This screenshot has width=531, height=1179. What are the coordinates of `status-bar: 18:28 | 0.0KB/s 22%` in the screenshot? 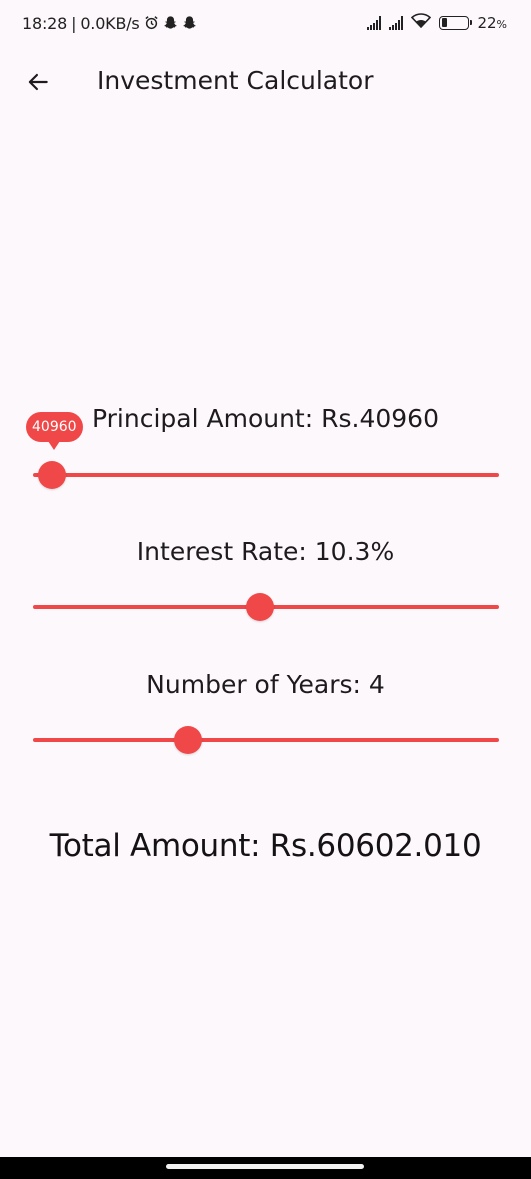 It's located at (265, 26).